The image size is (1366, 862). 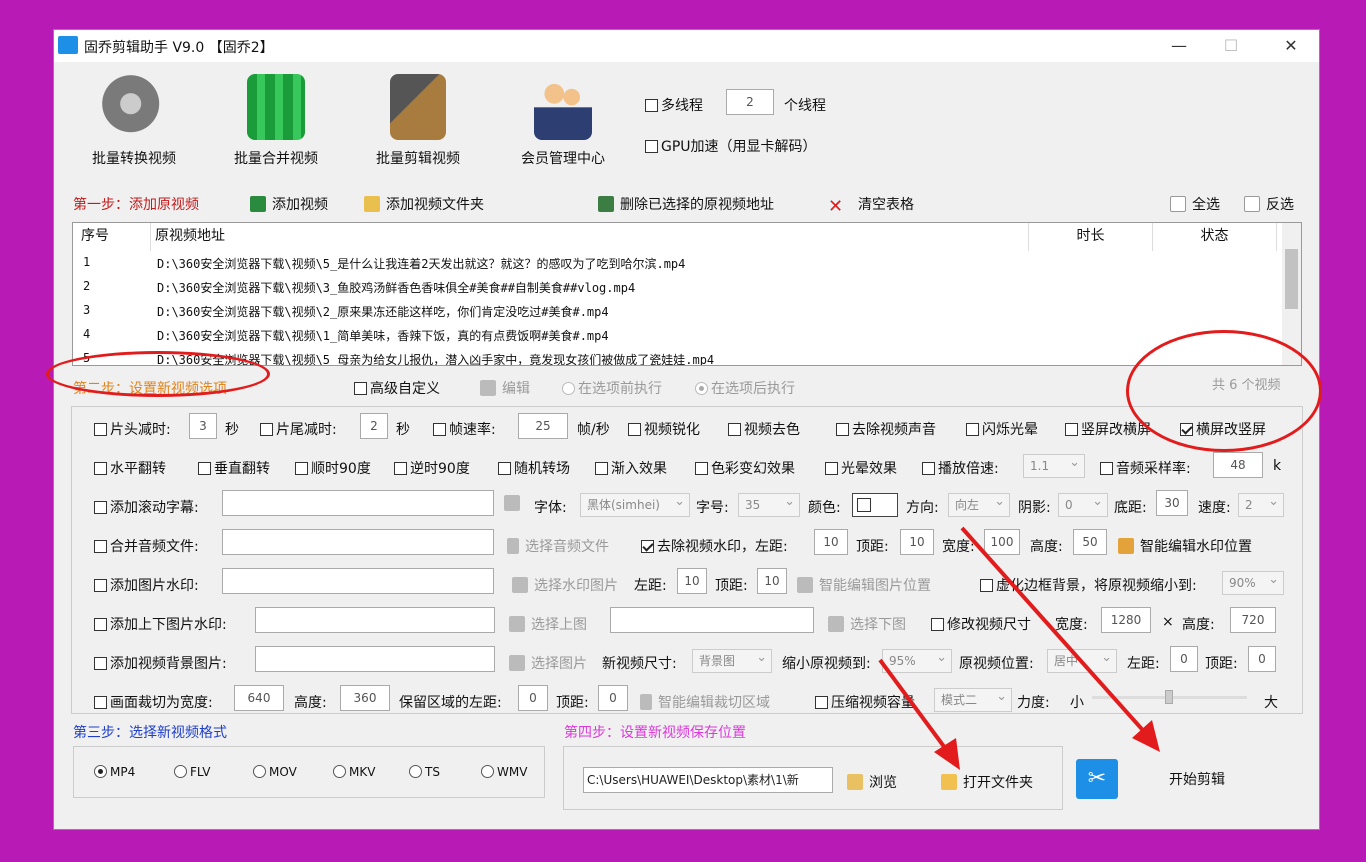 I want to click on annotation-arrows, so click(x=1019, y=648).